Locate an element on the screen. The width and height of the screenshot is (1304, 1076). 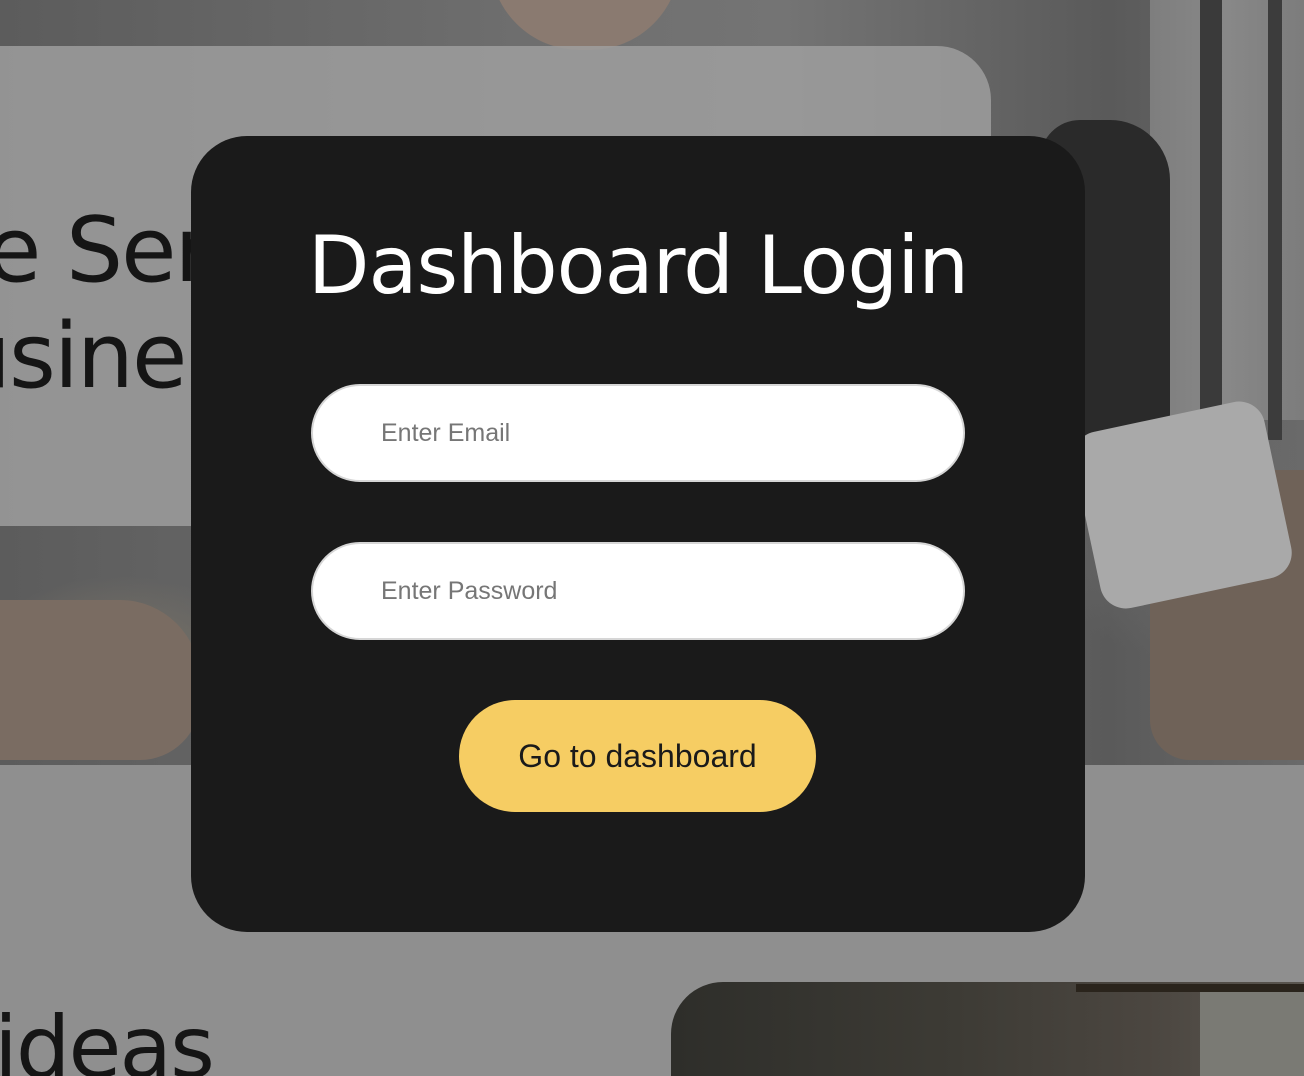
lower-photo-shelf is located at coordinates (1190, 988).